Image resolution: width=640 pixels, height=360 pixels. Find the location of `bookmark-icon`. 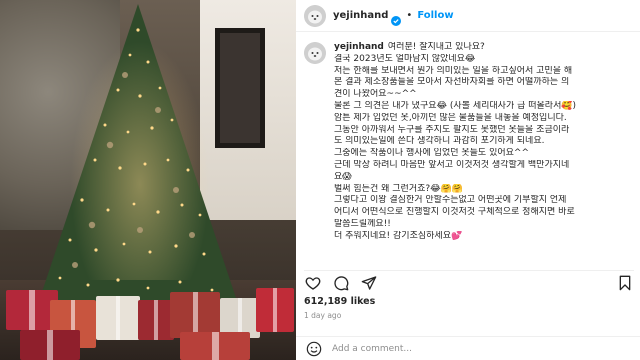

bookmark-icon is located at coordinates (625, 283).